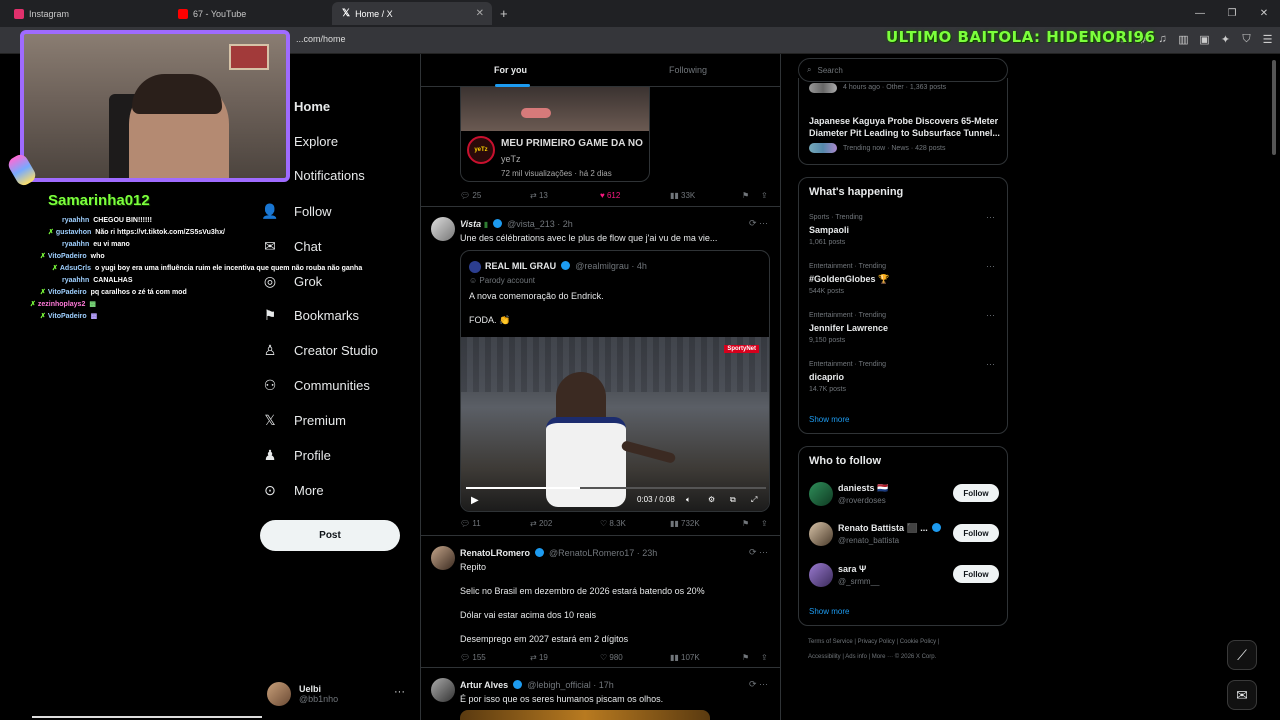 The image size is (1280, 720). I want to click on trend-name: dicaprio, so click(826, 377).